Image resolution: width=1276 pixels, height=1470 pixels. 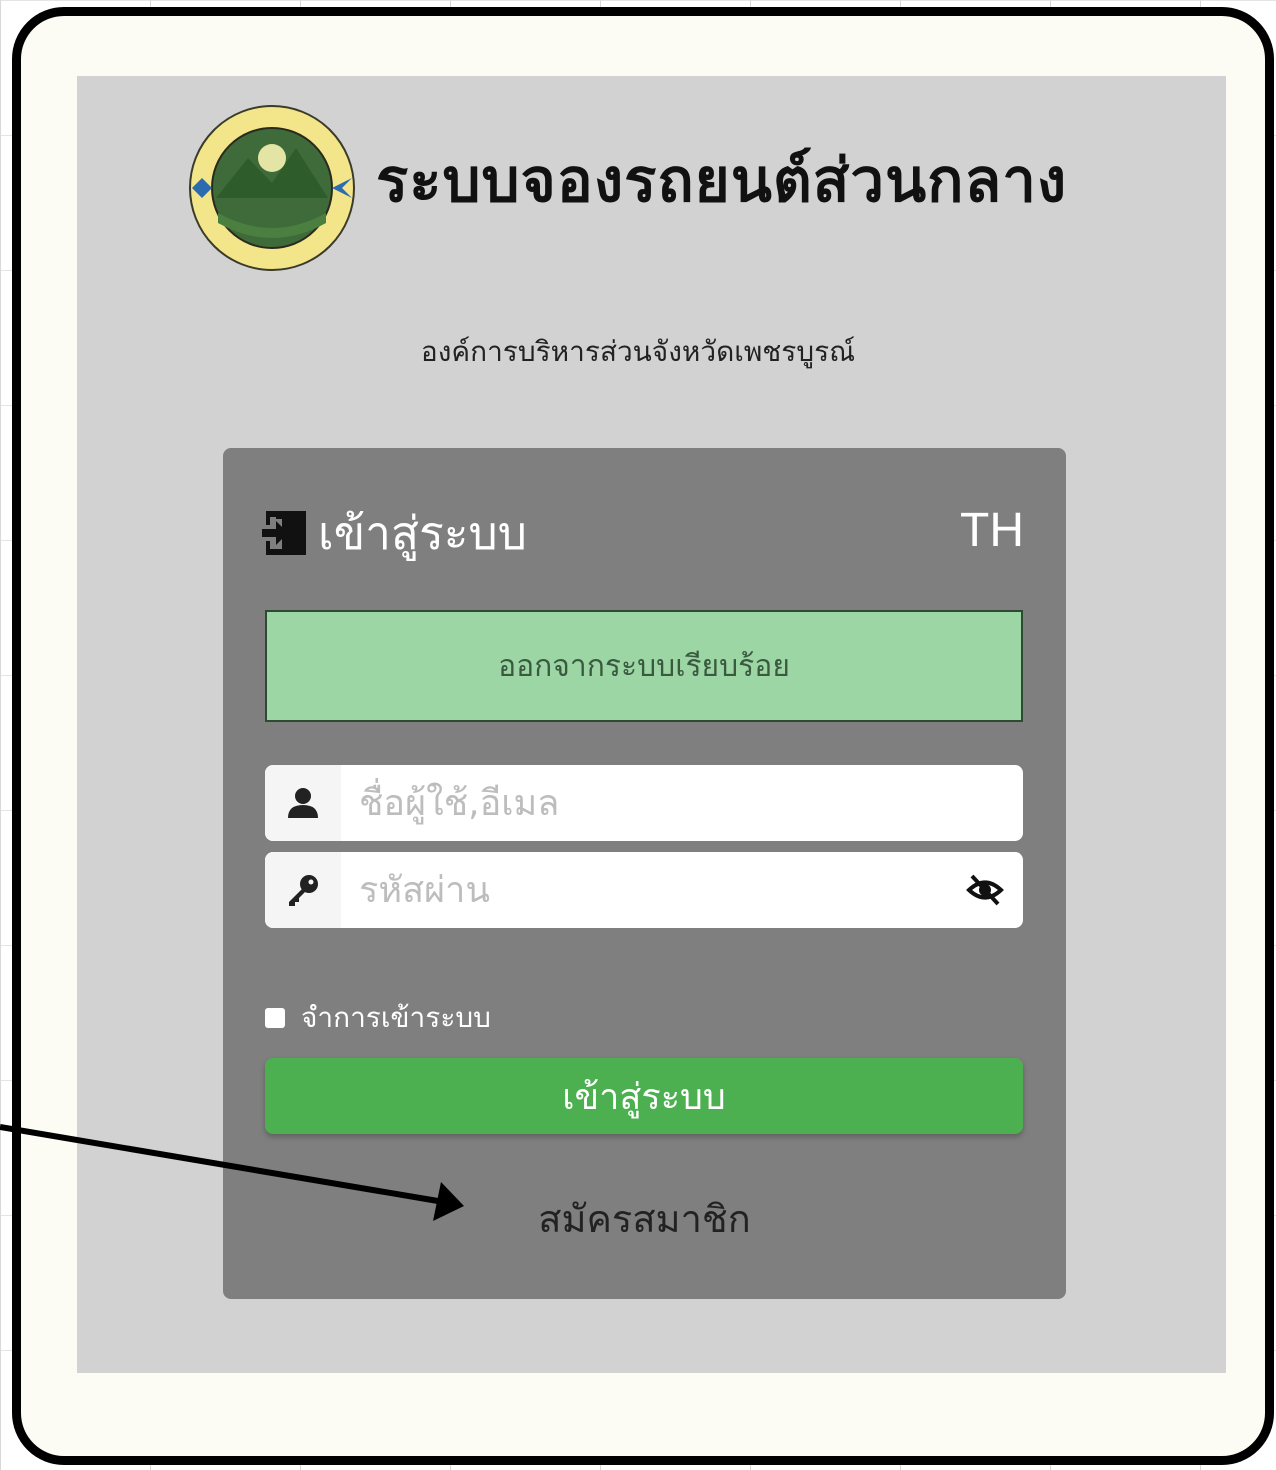 What do you see at coordinates (272, 188) in the screenshot?
I see `org-logo` at bounding box center [272, 188].